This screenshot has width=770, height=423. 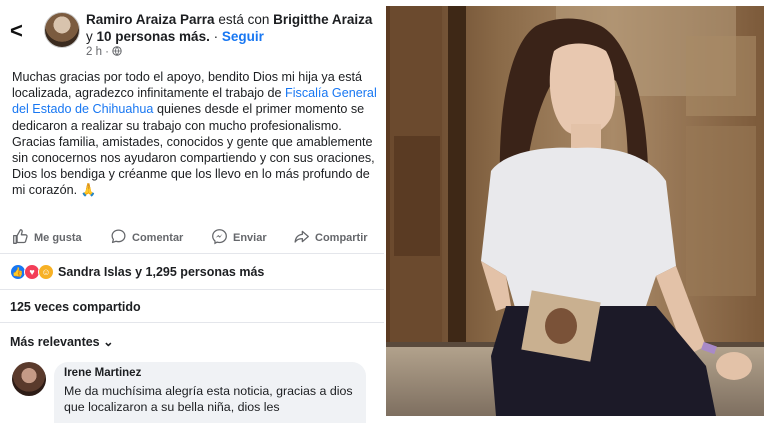 I want to click on commenter-avatar, so click(x=29, y=379).